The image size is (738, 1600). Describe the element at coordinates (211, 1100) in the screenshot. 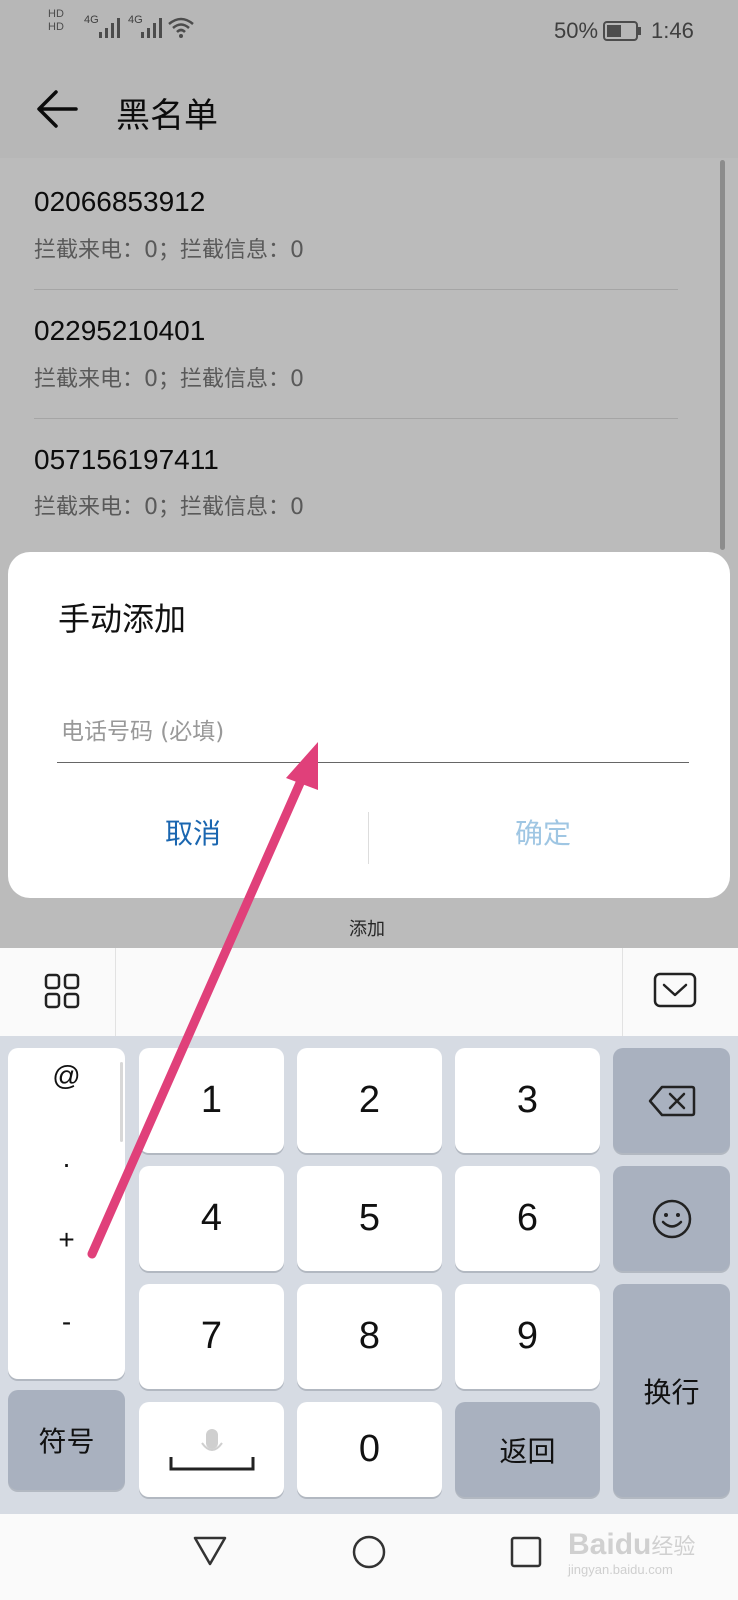

I see `key-1: 1` at that location.